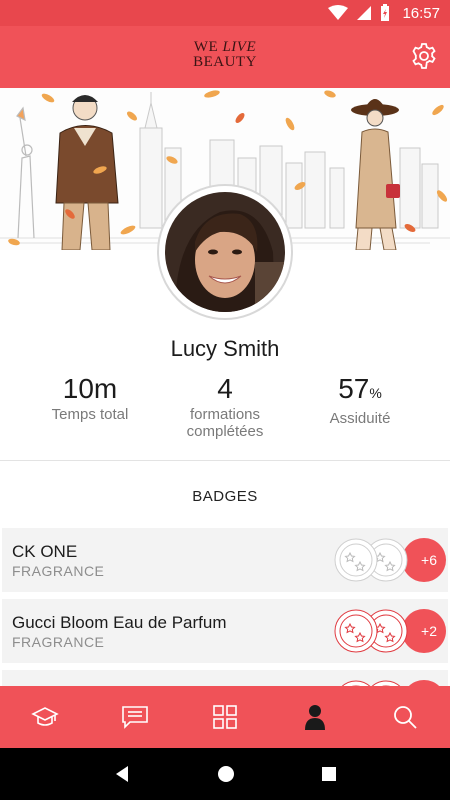 The width and height of the screenshot is (450, 800). I want to click on logo-text-beauty: BEAUTY, so click(225, 62).